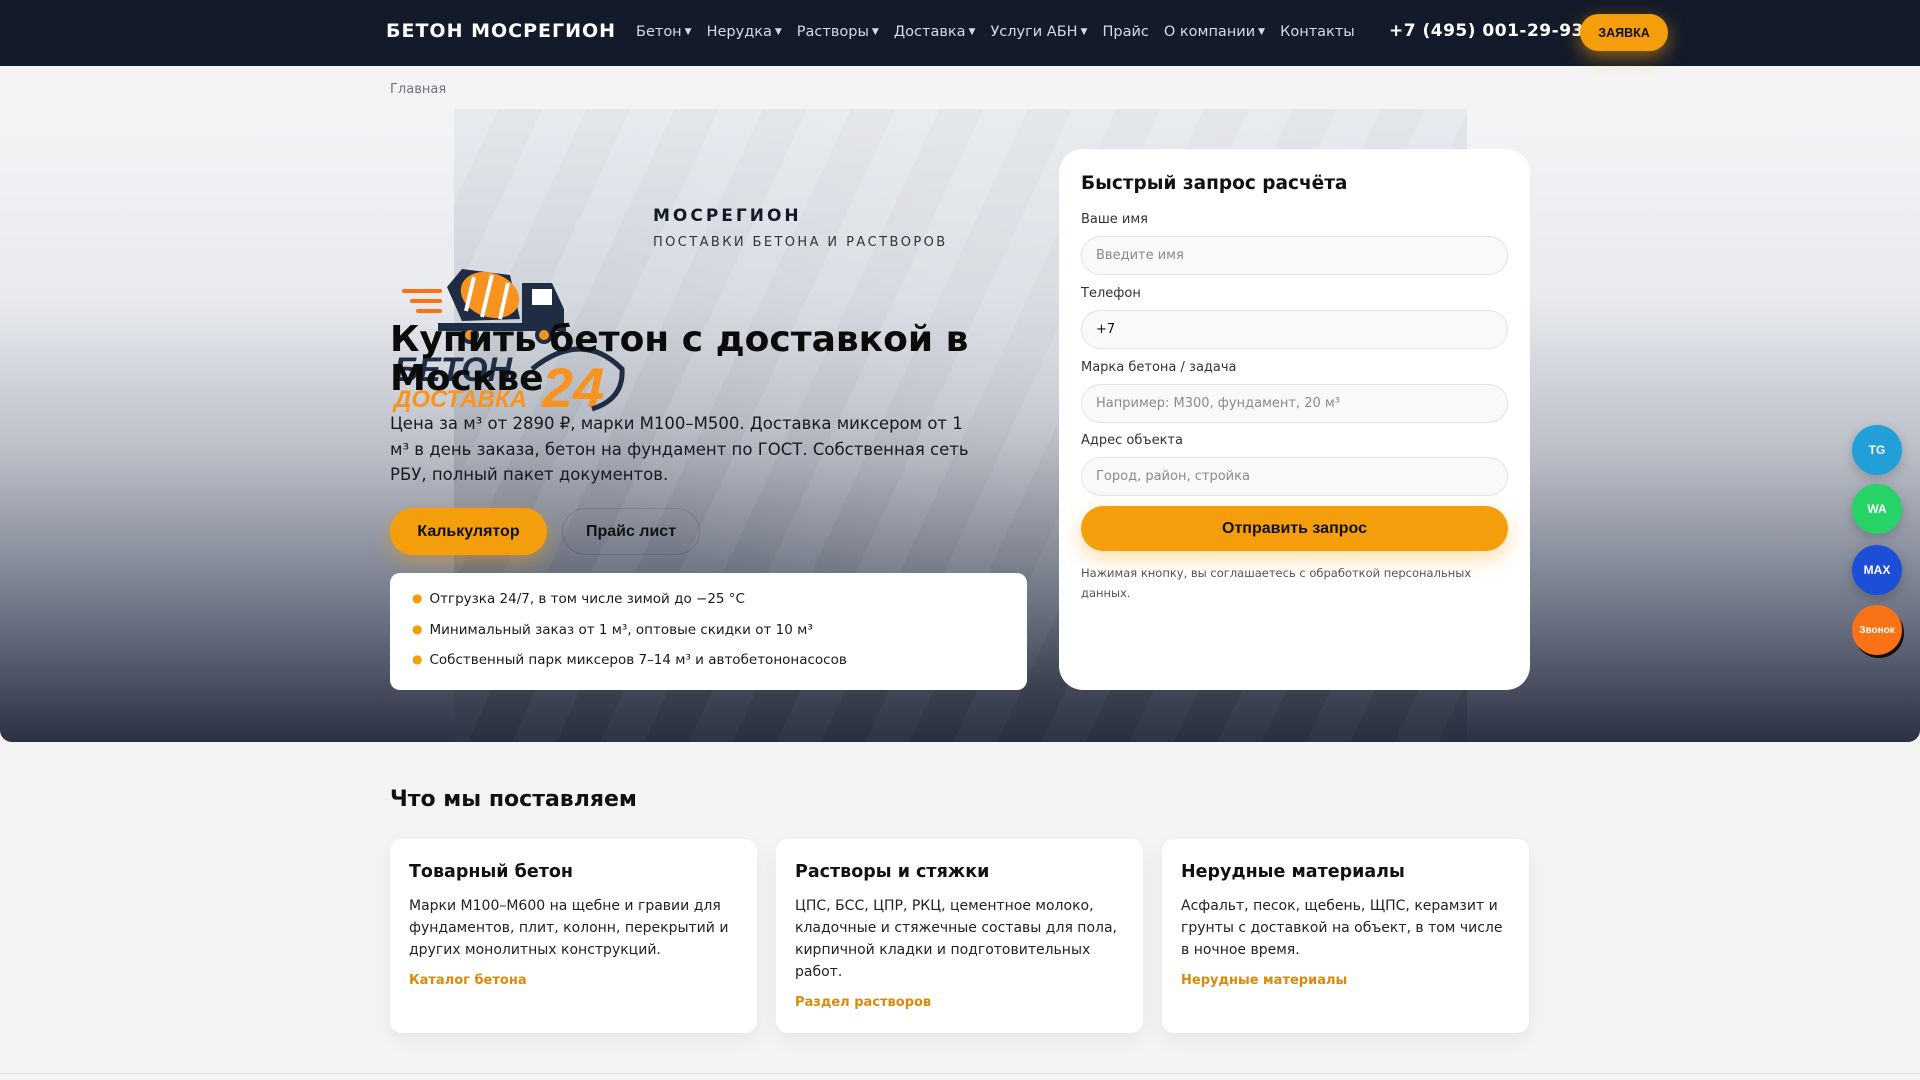 The image size is (1920, 1080). Describe the element at coordinates (1877, 450) in the screenshot. I see `telegram-button: TG` at that location.